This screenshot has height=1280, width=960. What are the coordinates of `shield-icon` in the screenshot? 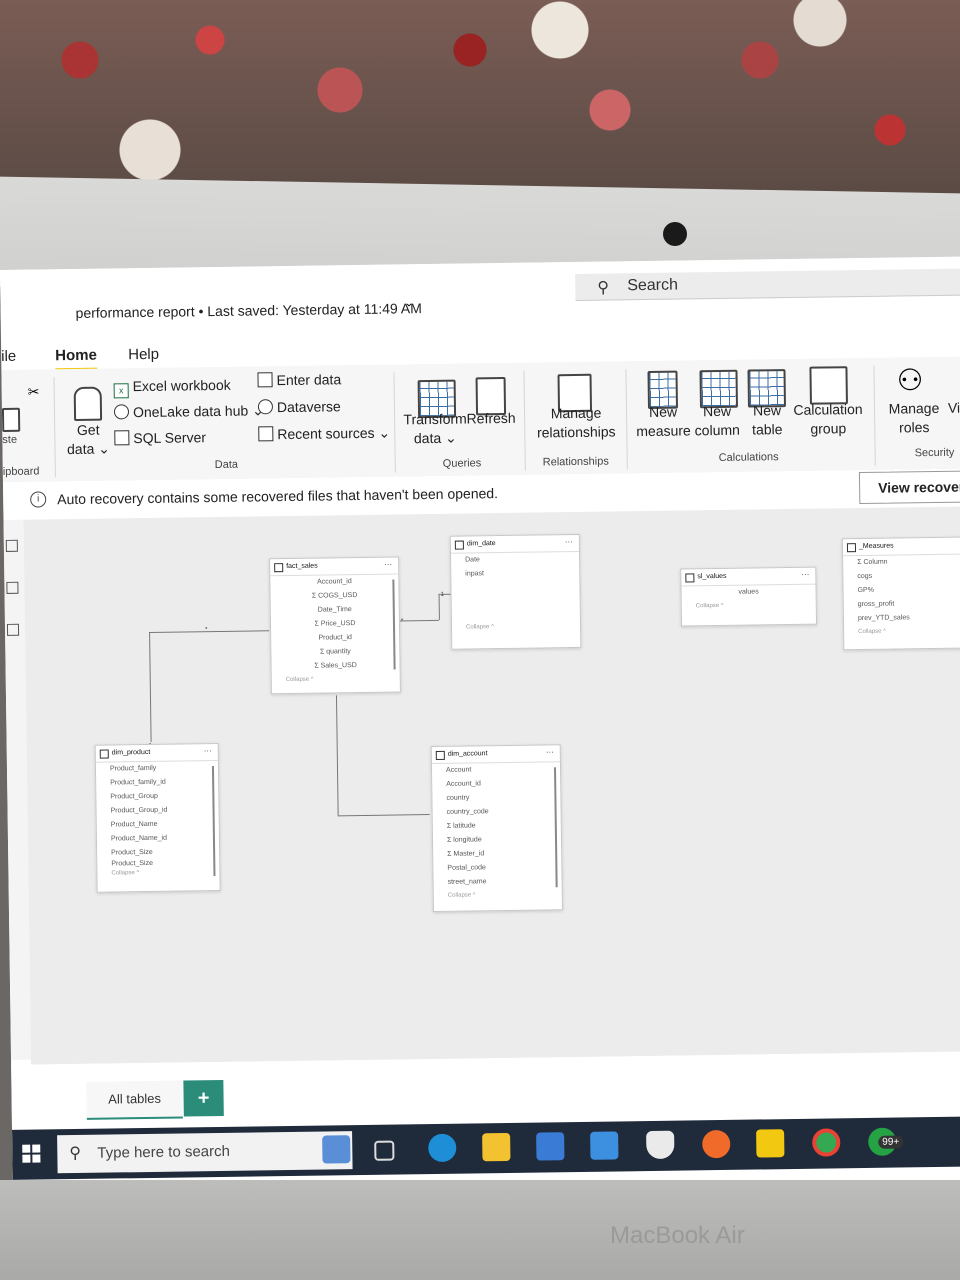 It's located at (660, 1145).